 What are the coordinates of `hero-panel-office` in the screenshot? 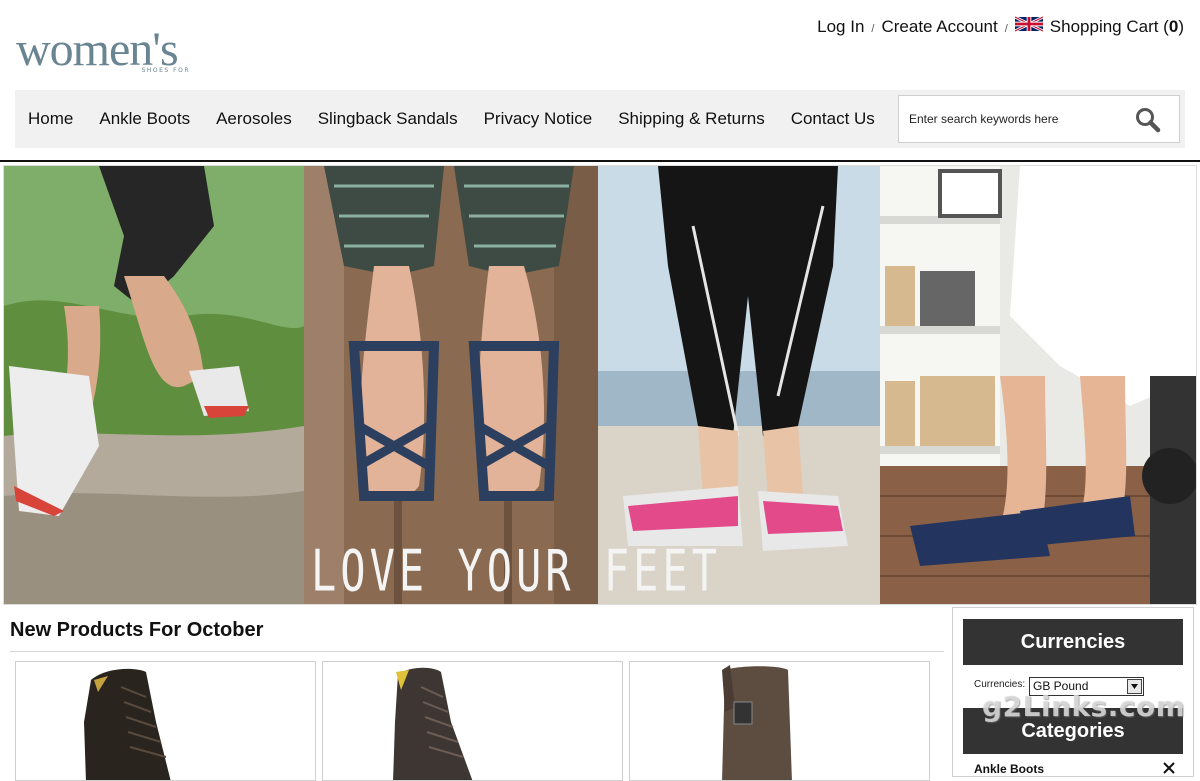 It's located at (1038, 385).